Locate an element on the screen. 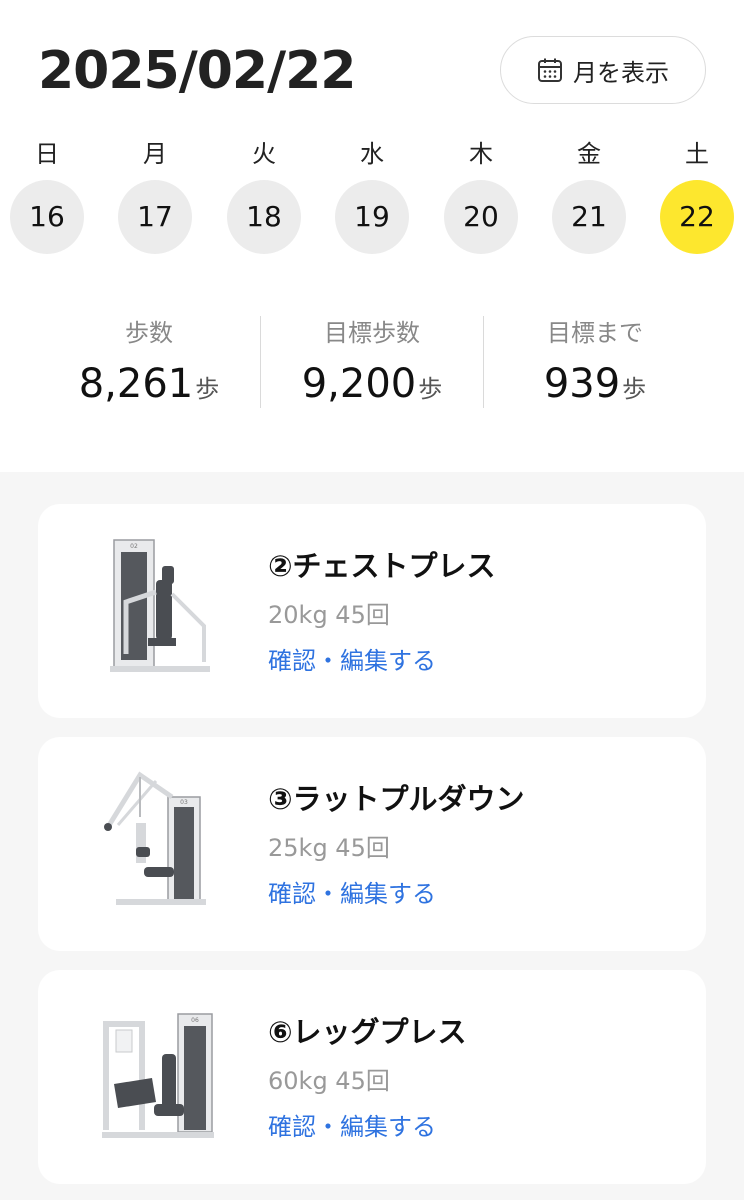 This screenshot has height=1200, width=744. svg-text: 06 is located at coordinates (195, 1020).